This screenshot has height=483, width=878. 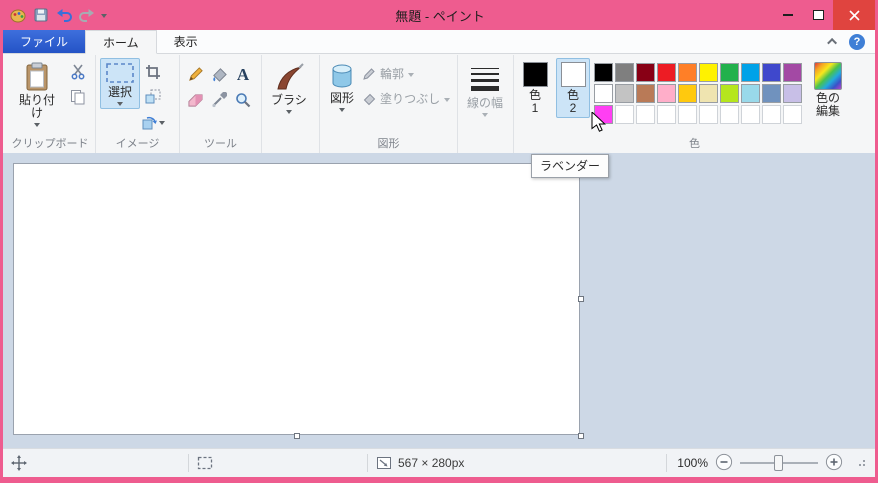 I want to click on cut-button, so click(x=78, y=72).